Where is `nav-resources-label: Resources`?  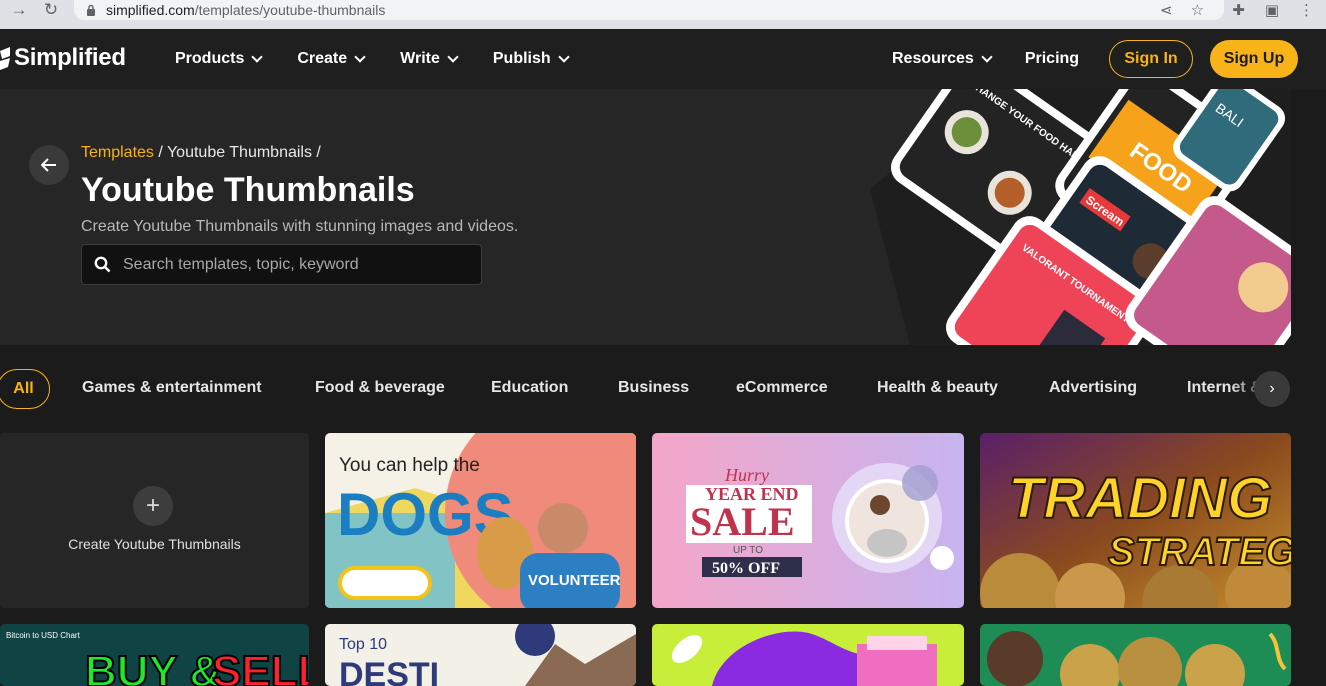 nav-resources-label: Resources is located at coordinates (933, 58).